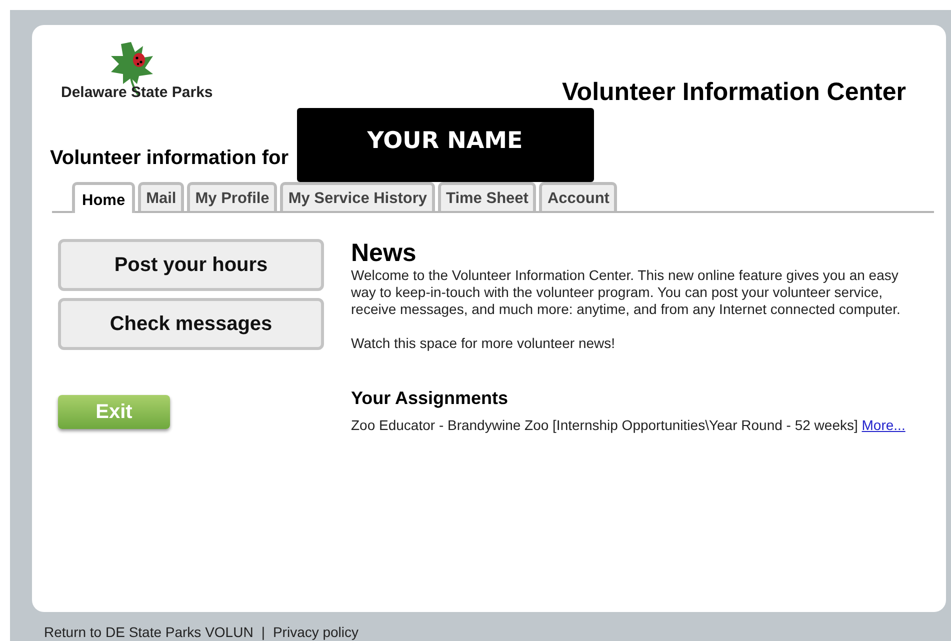  Describe the element at coordinates (104, 197) in the screenshot. I see `nav-tab: Home` at that location.